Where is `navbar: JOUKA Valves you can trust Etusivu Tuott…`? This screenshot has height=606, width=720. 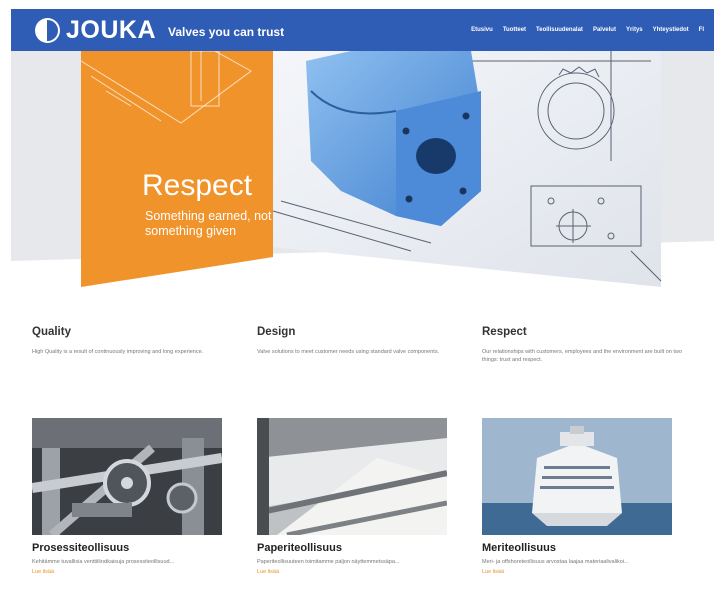
navbar: JOUKA Valves you can trust Etusivu Tuott… is located at coordinates (362, 30).